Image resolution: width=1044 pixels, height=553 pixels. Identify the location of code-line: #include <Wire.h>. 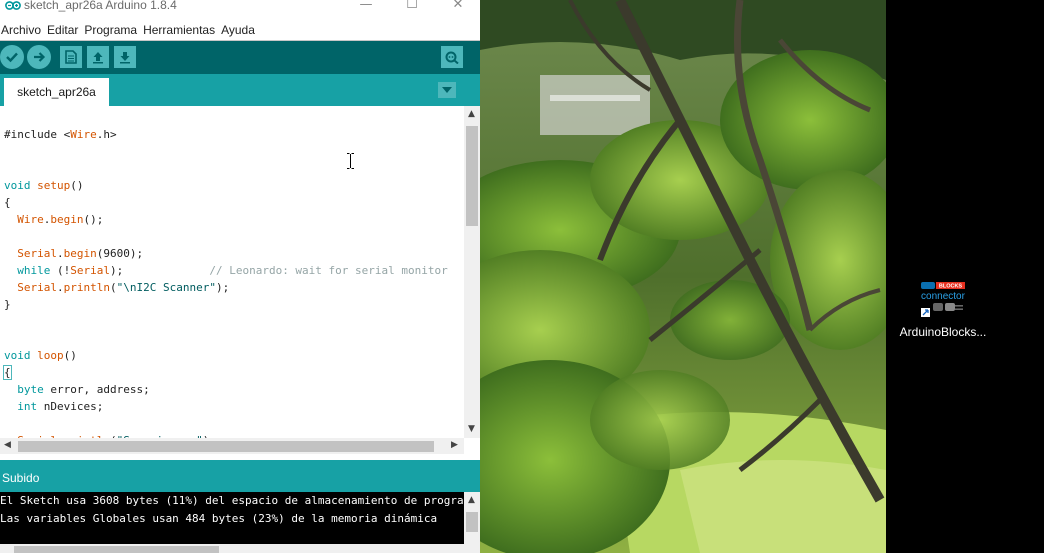
(226, 134).